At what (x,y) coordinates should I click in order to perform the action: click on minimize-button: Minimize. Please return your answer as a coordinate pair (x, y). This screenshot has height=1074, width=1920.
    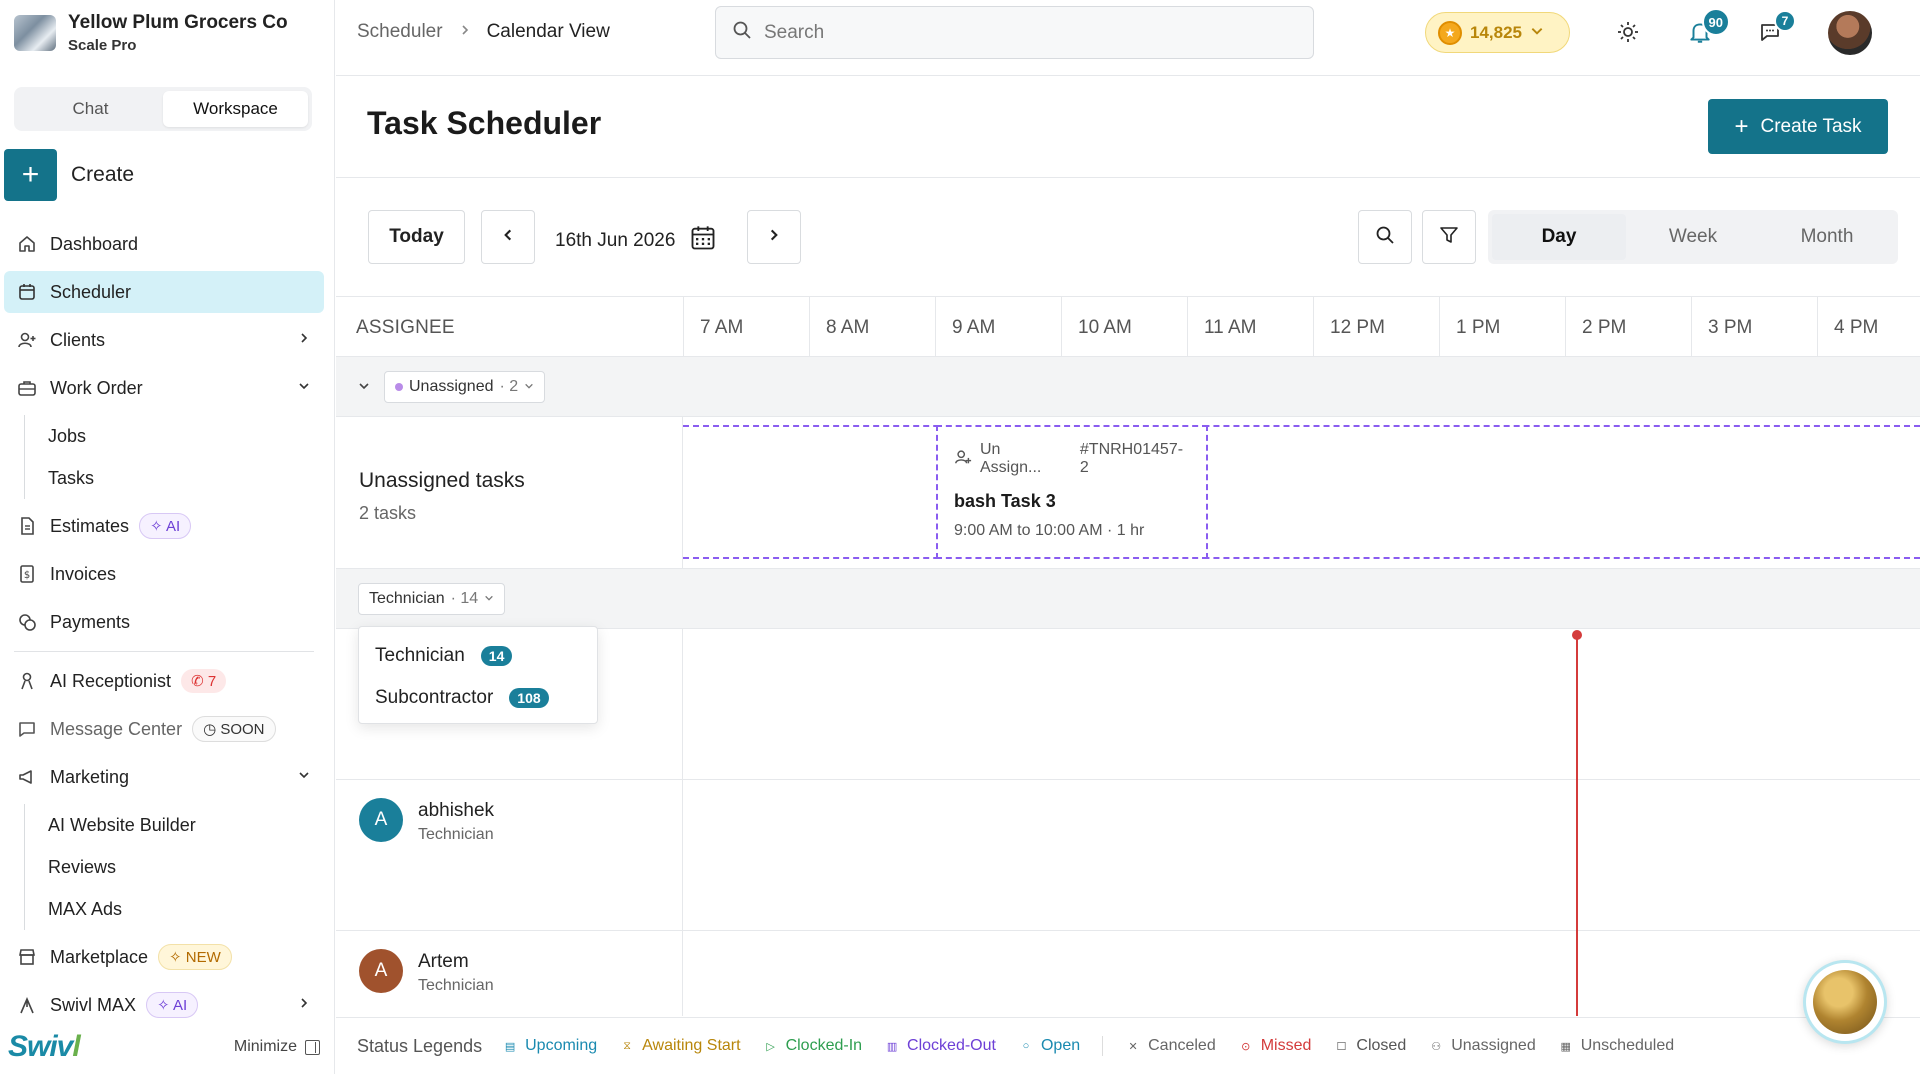
    Looking at the image, I should click on (277, 1047).